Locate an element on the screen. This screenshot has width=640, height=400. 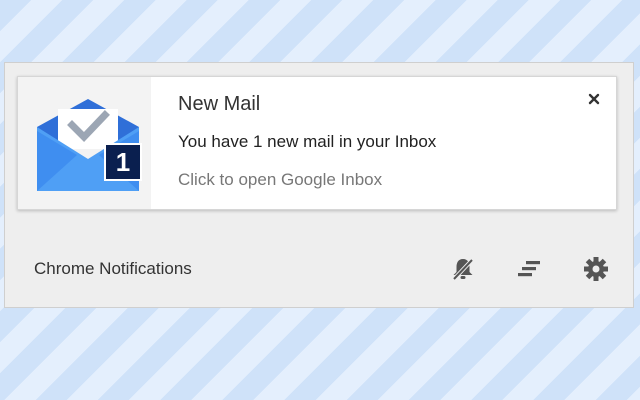
notification-context-message: Click to open Google Inbox is located at coordinates (280, 180).